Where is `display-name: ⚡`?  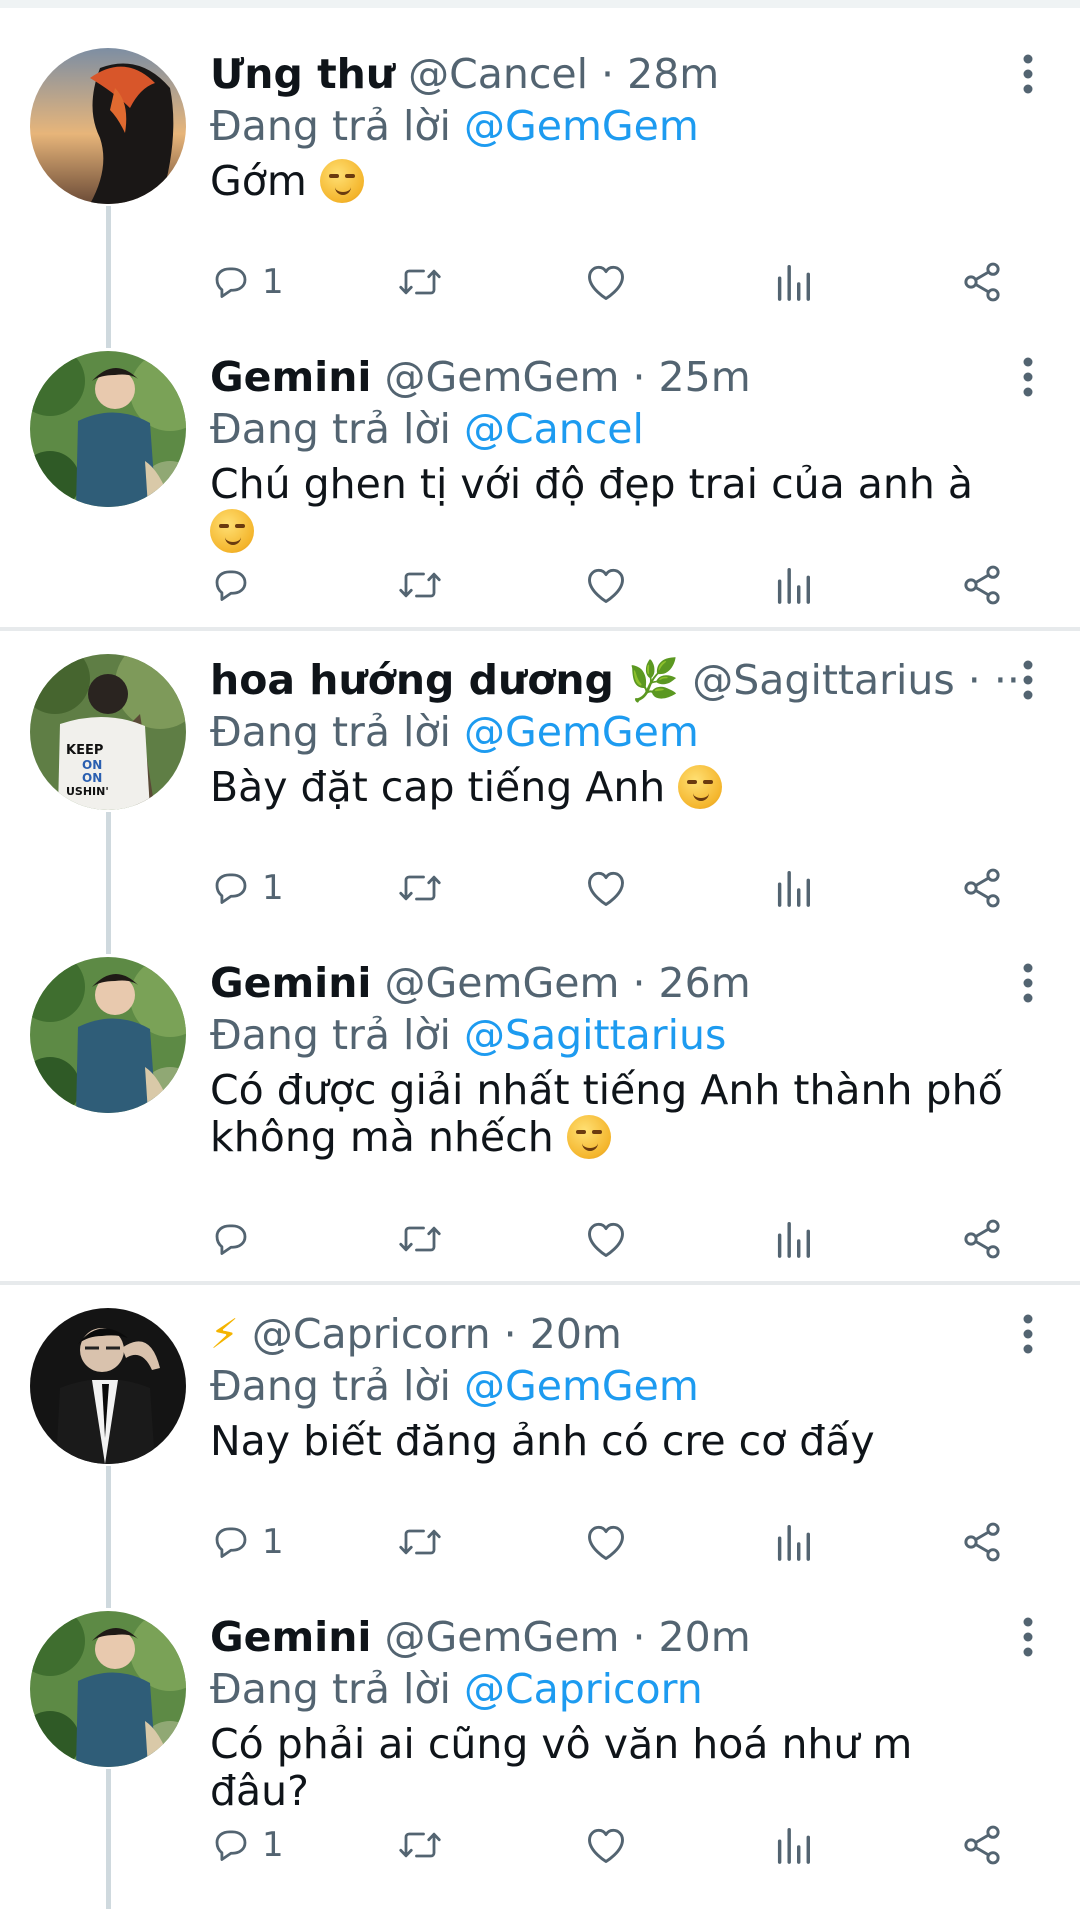
display-name: ⚡ is located at coordinates (224, 1334).